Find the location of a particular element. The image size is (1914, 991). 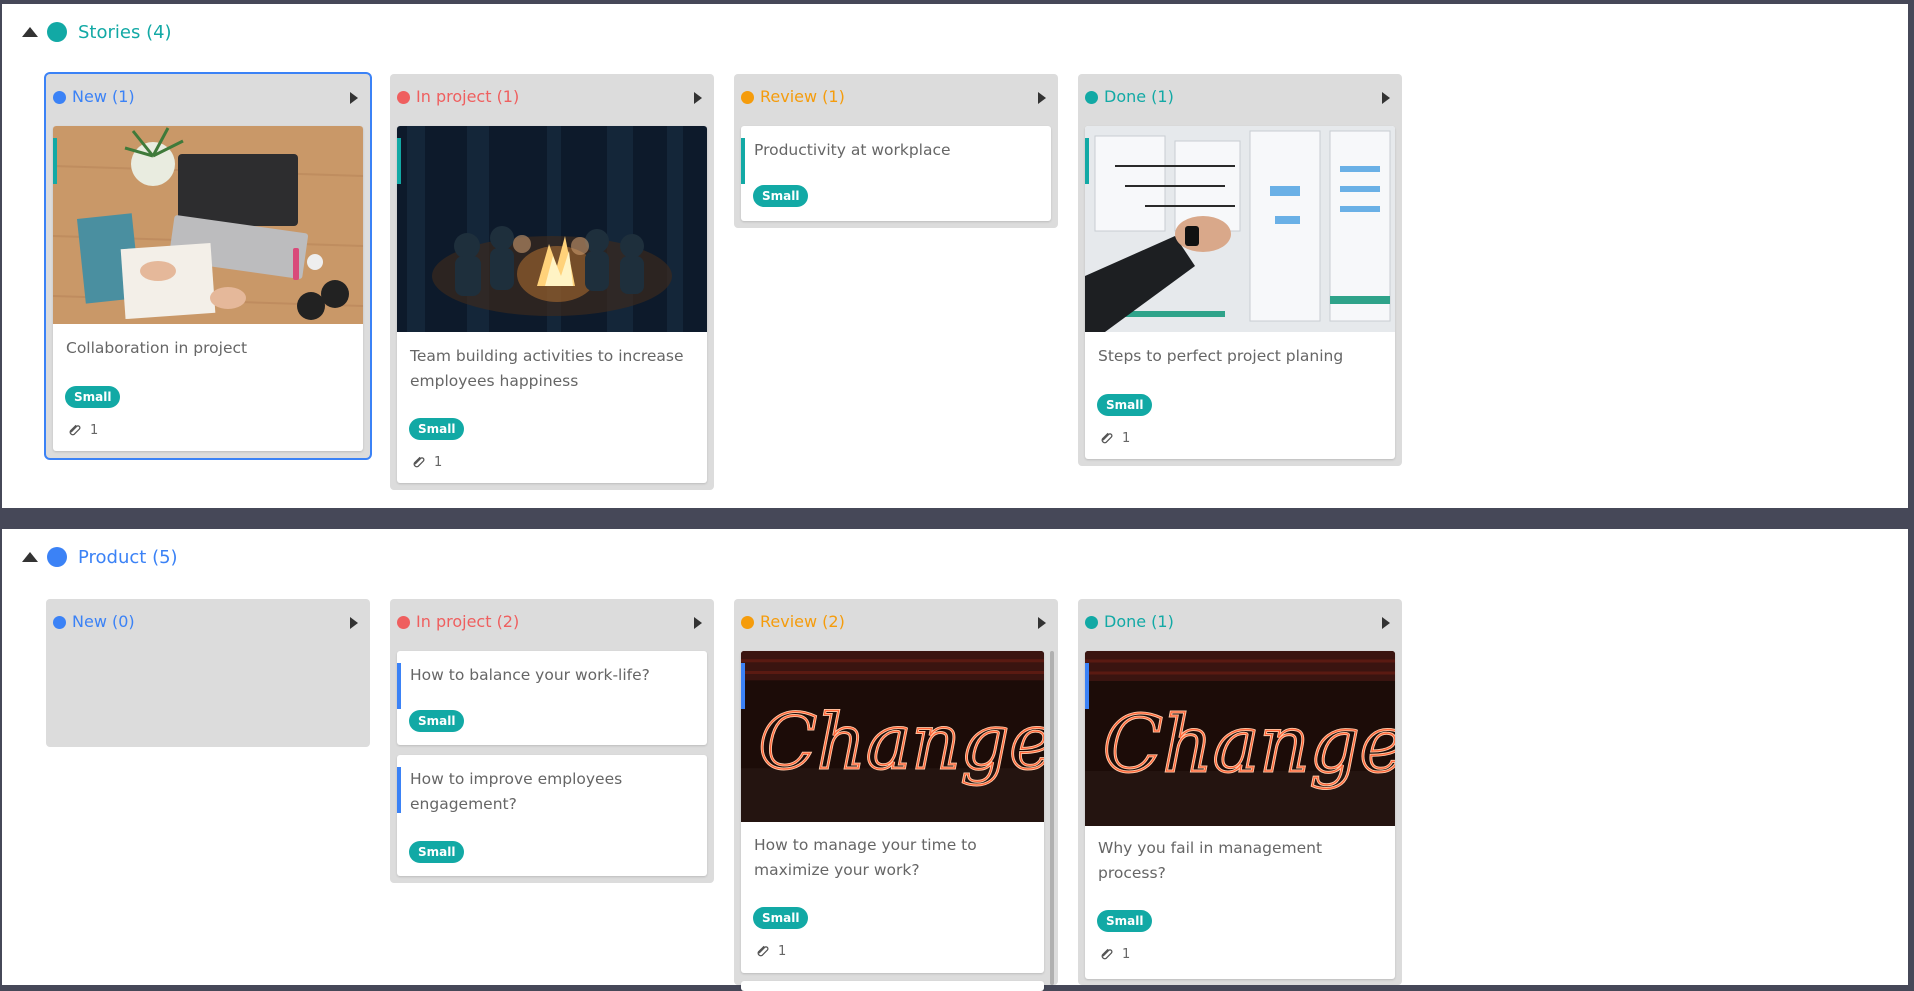

group-header: Product (5) is located at coordinates (955, 557).